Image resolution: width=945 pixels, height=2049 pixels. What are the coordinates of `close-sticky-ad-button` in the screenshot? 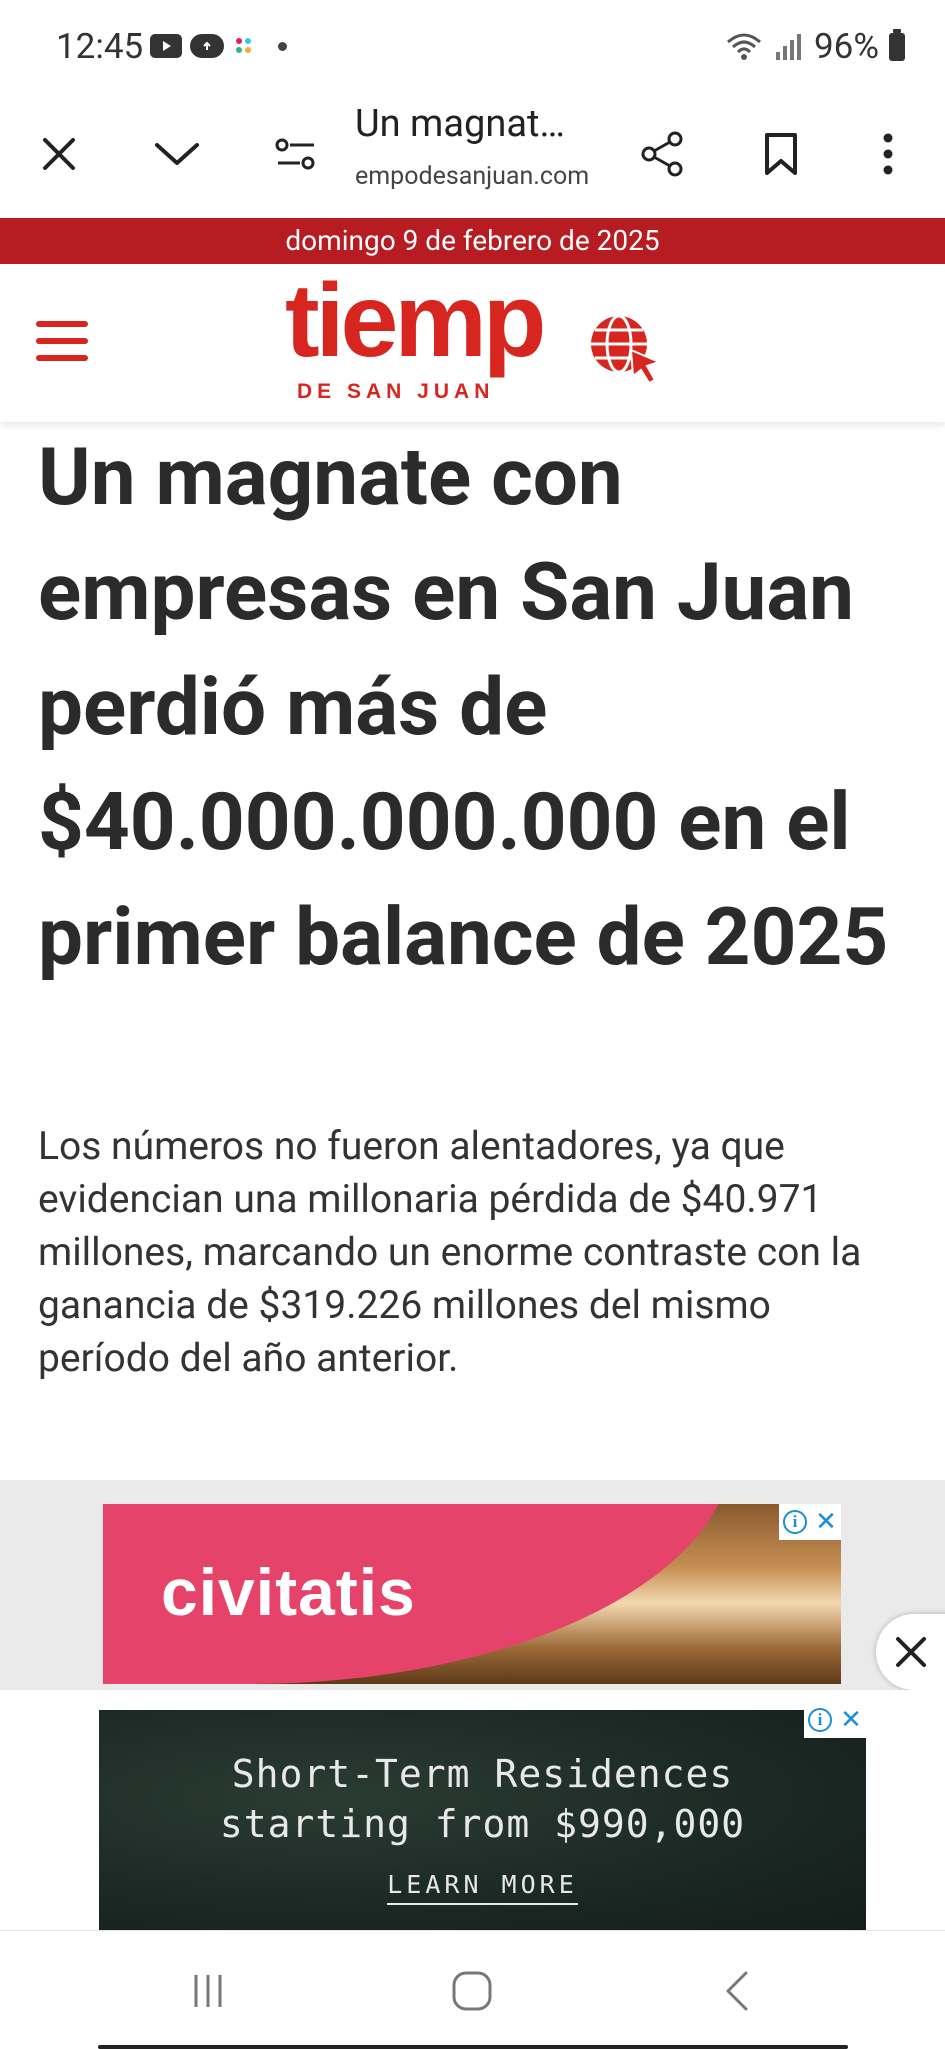 It's located at (910, 1652).